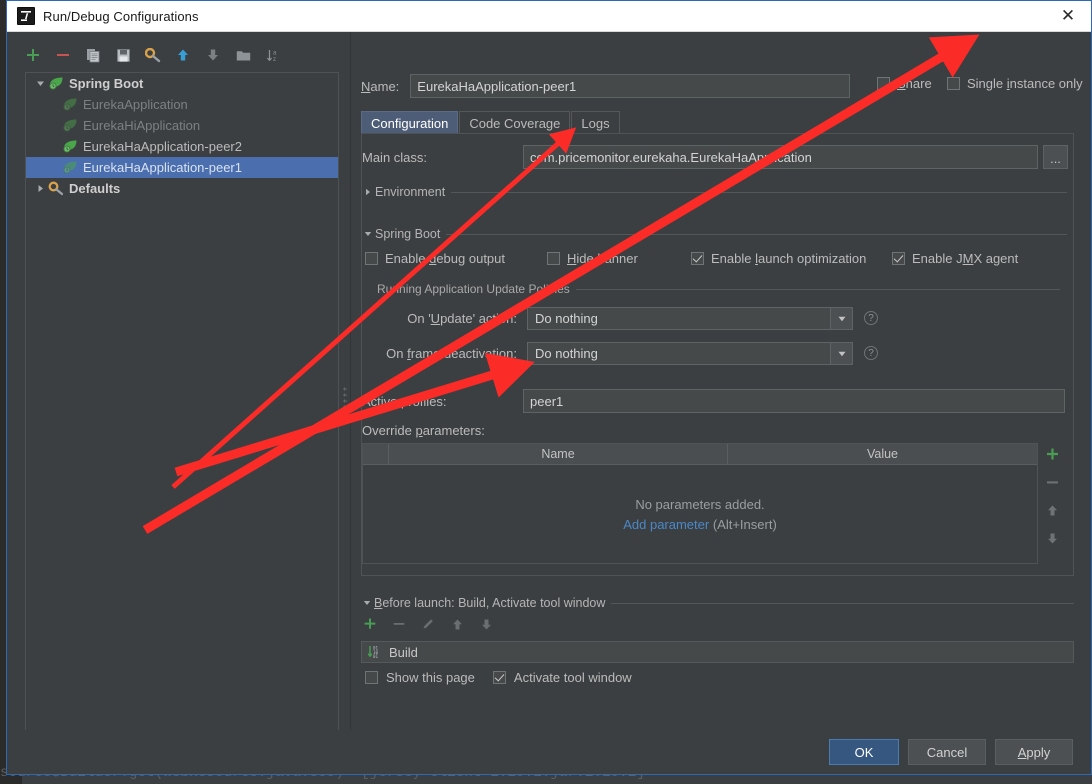 Image resolution: width=1092 pixels, height=784 pixels. I want to click on panel-divider, so click(350, 381).